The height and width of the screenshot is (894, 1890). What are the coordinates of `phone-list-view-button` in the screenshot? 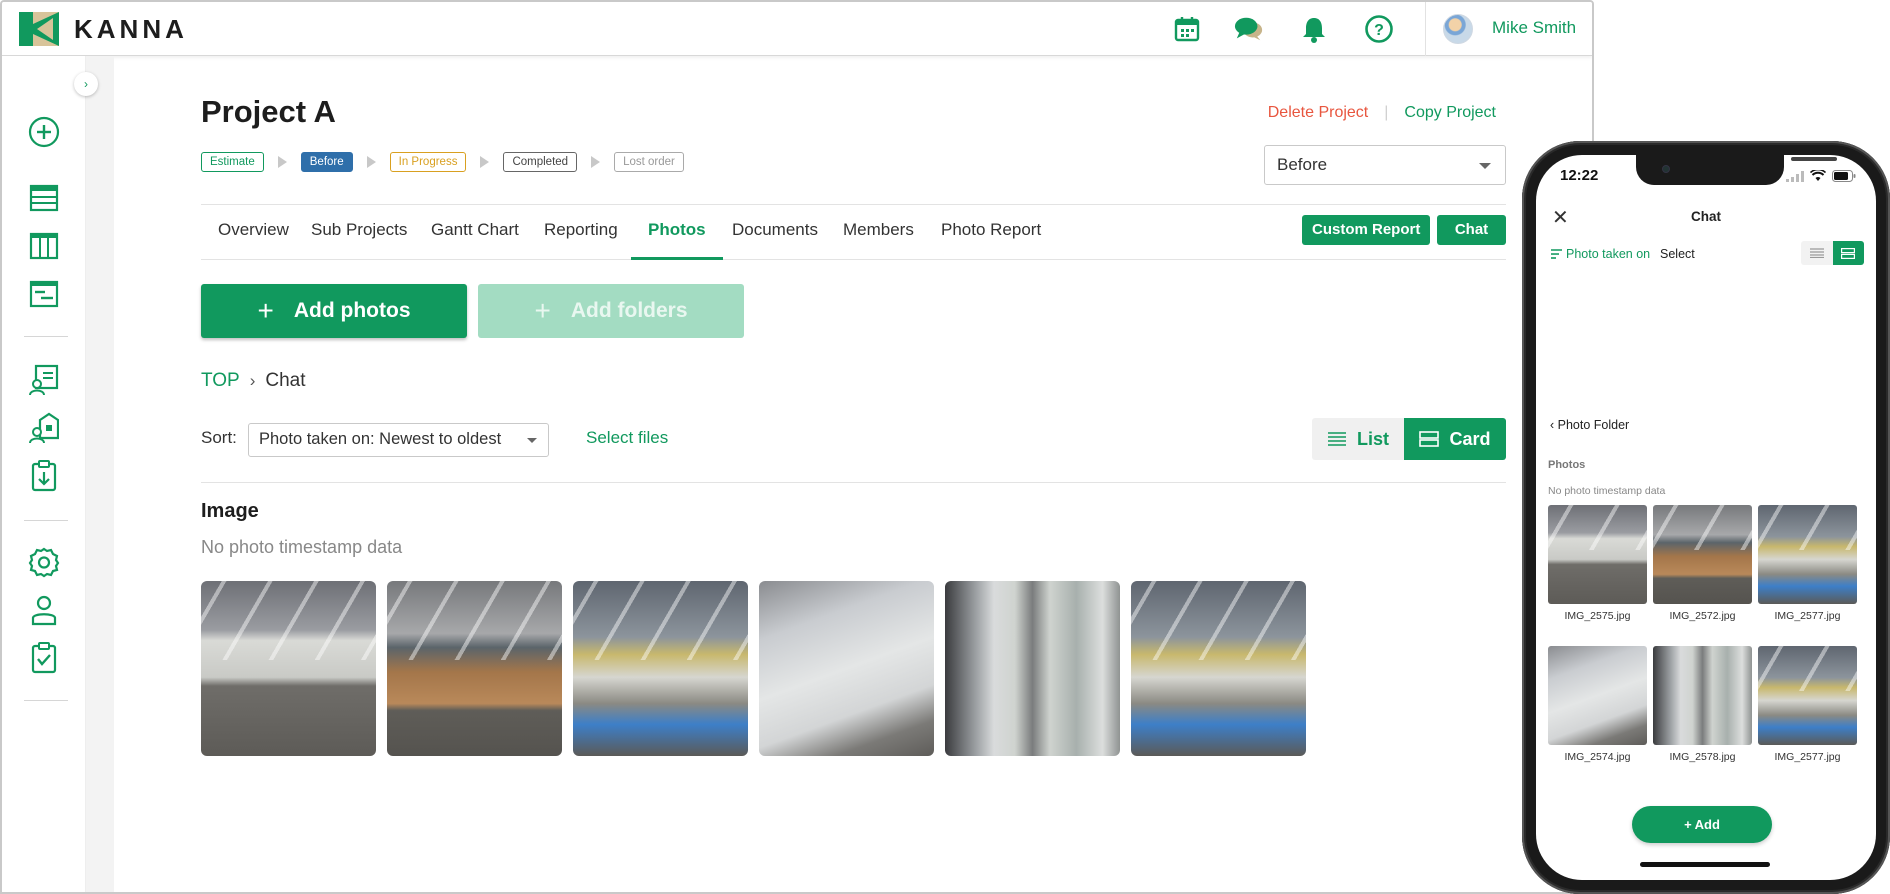 It's located at (1817, 253).